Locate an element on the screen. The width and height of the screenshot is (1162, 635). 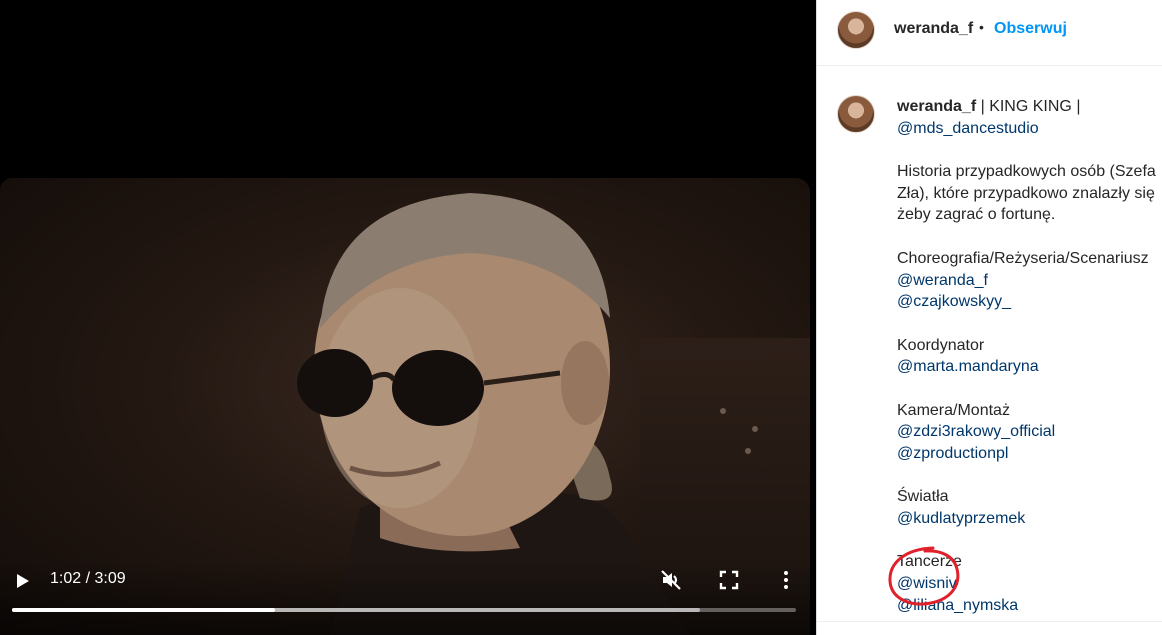
mention-link: @marta.mandaryna is located at coordinates (1029, 367).